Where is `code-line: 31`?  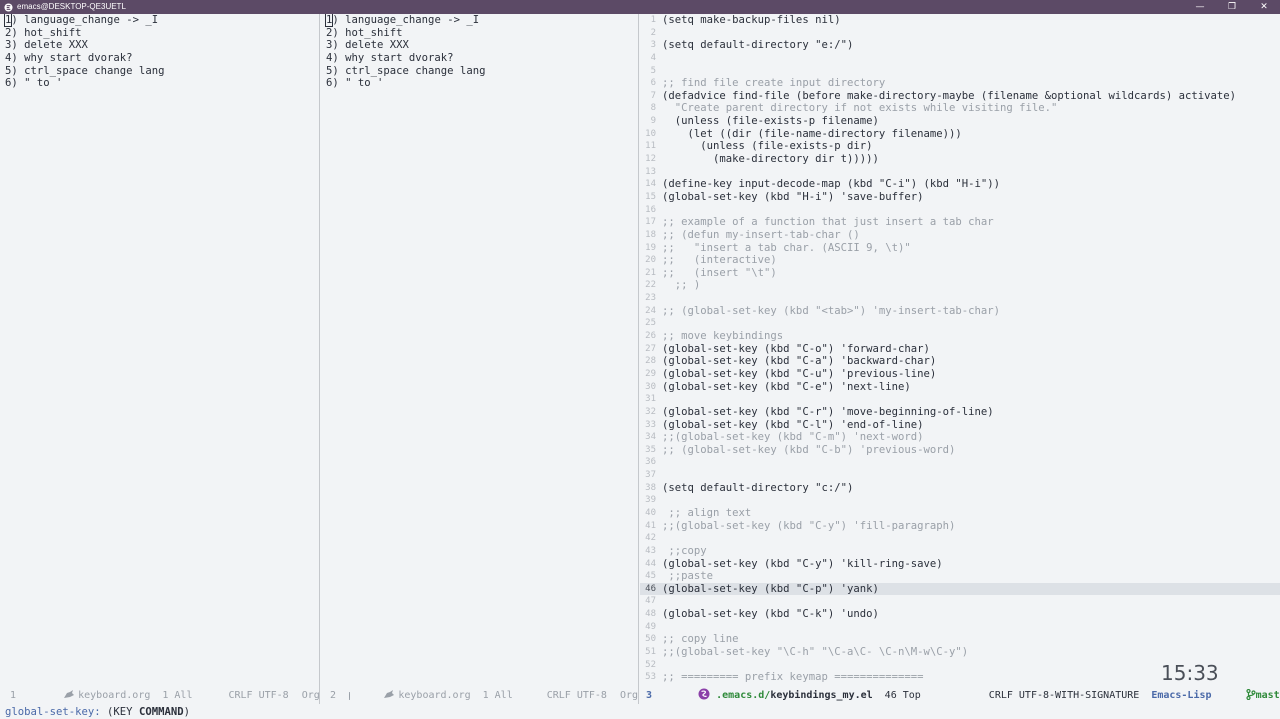 code-line: 31 is located at coordinates (960, 399).